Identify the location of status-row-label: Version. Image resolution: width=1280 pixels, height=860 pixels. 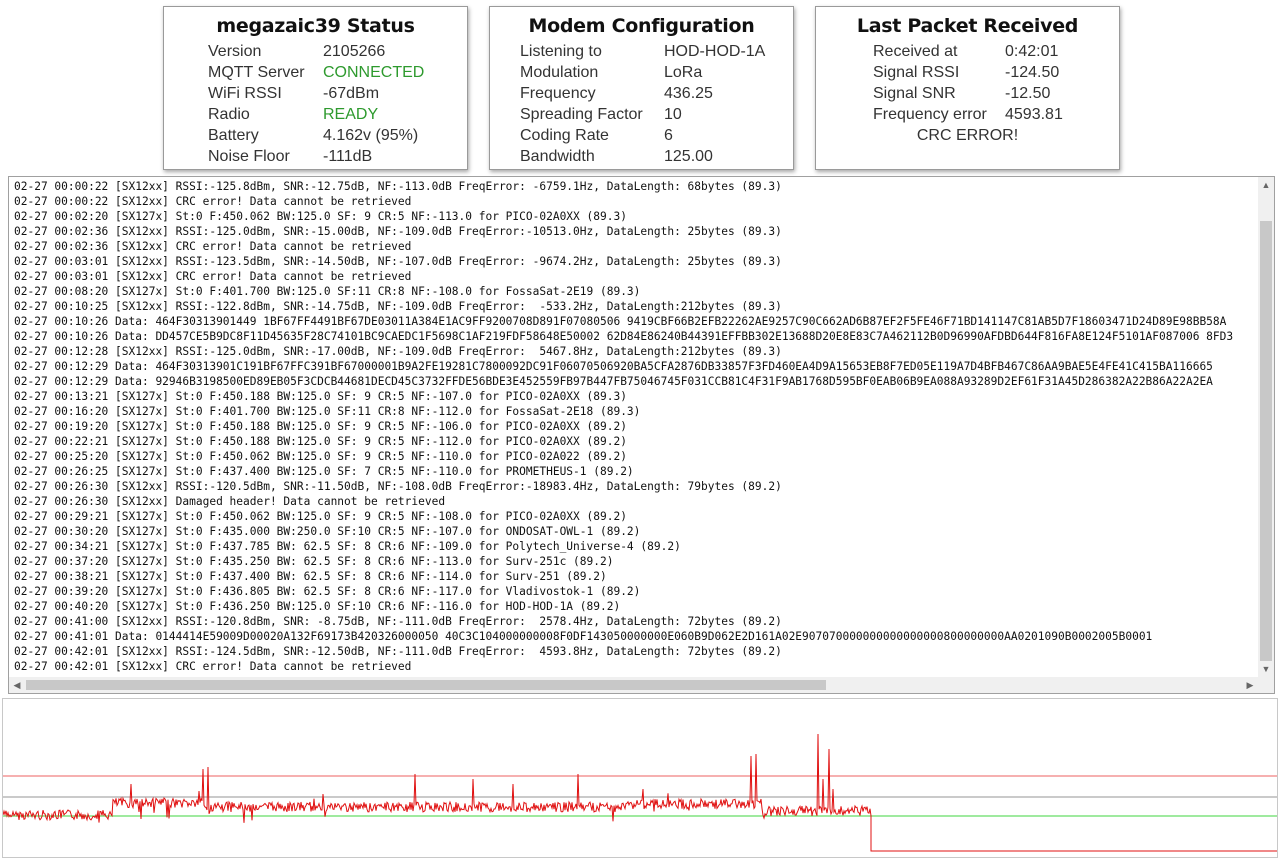
(235, 51).